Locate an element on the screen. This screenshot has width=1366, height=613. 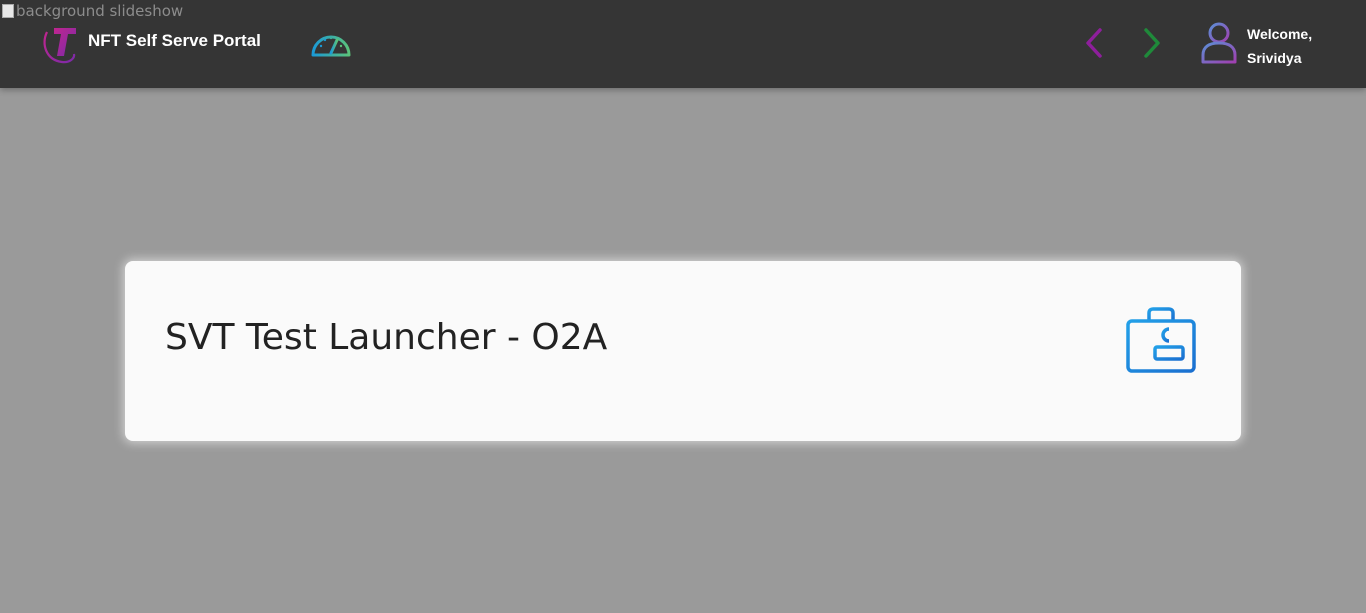
speedometer-gauge-icon is located at coordinates (331, 43).